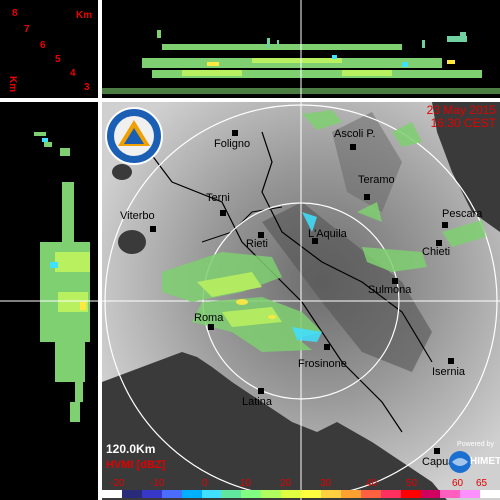 Image resolution: width=500 pixels, height=500 pixels. I want to click on city-label-foligno: Foligno, so click(232, 144).